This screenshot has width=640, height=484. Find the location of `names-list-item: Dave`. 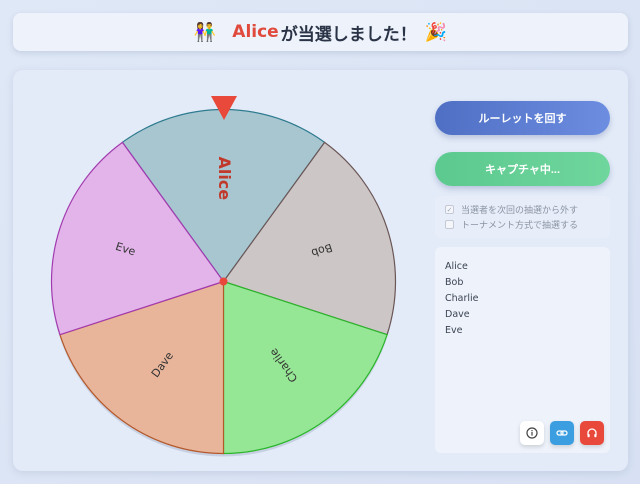

names-list-item: Dave is located at coordinates (457, 314).